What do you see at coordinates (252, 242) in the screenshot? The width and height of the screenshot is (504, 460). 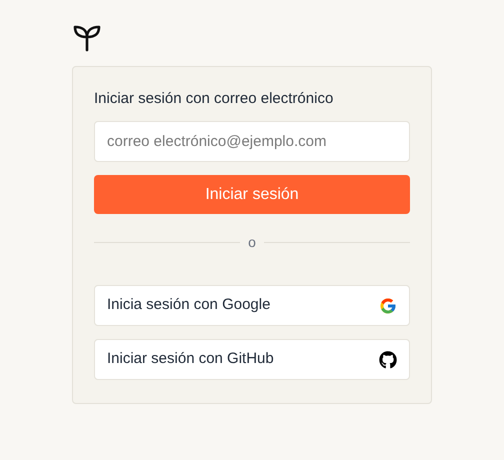 I see `divider-text: o` at bounding box center [252, 242].